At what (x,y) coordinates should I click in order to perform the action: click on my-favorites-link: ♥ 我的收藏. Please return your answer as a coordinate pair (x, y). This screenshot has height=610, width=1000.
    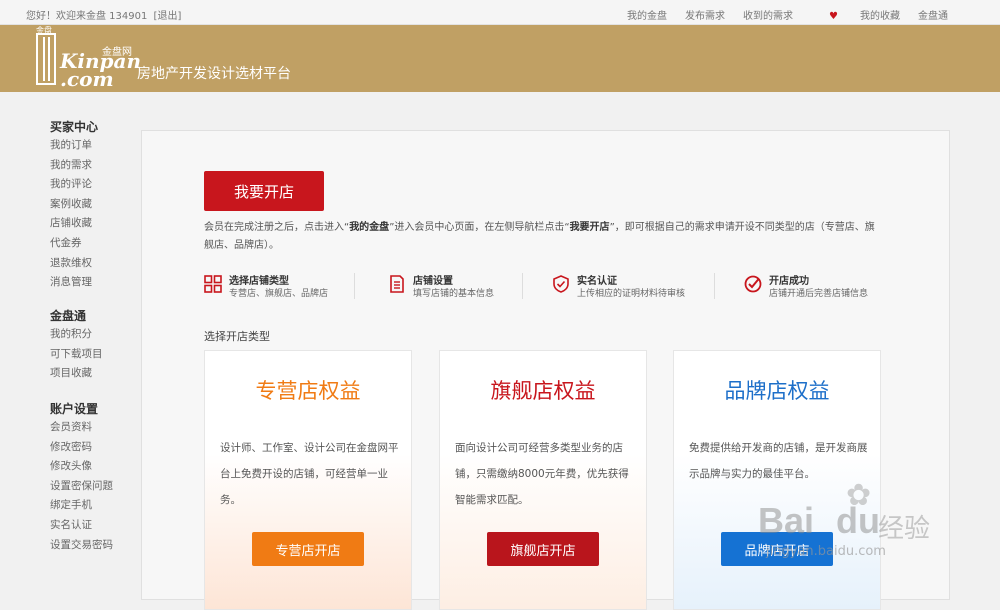
    Looking at the image, I should click on (855, 14).